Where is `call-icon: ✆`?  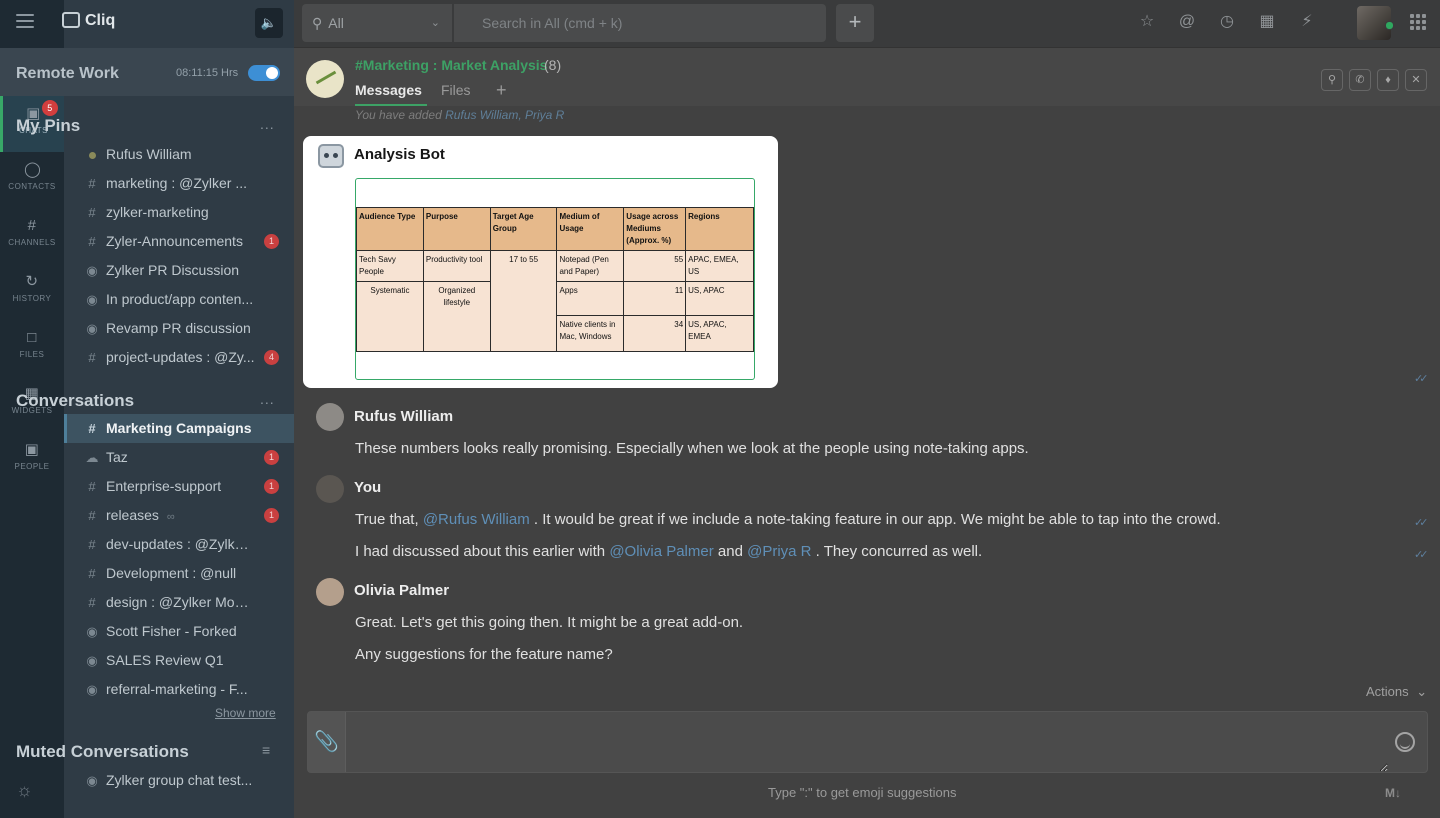
call-icon: ✆ is located at coordinates (1360, 80).